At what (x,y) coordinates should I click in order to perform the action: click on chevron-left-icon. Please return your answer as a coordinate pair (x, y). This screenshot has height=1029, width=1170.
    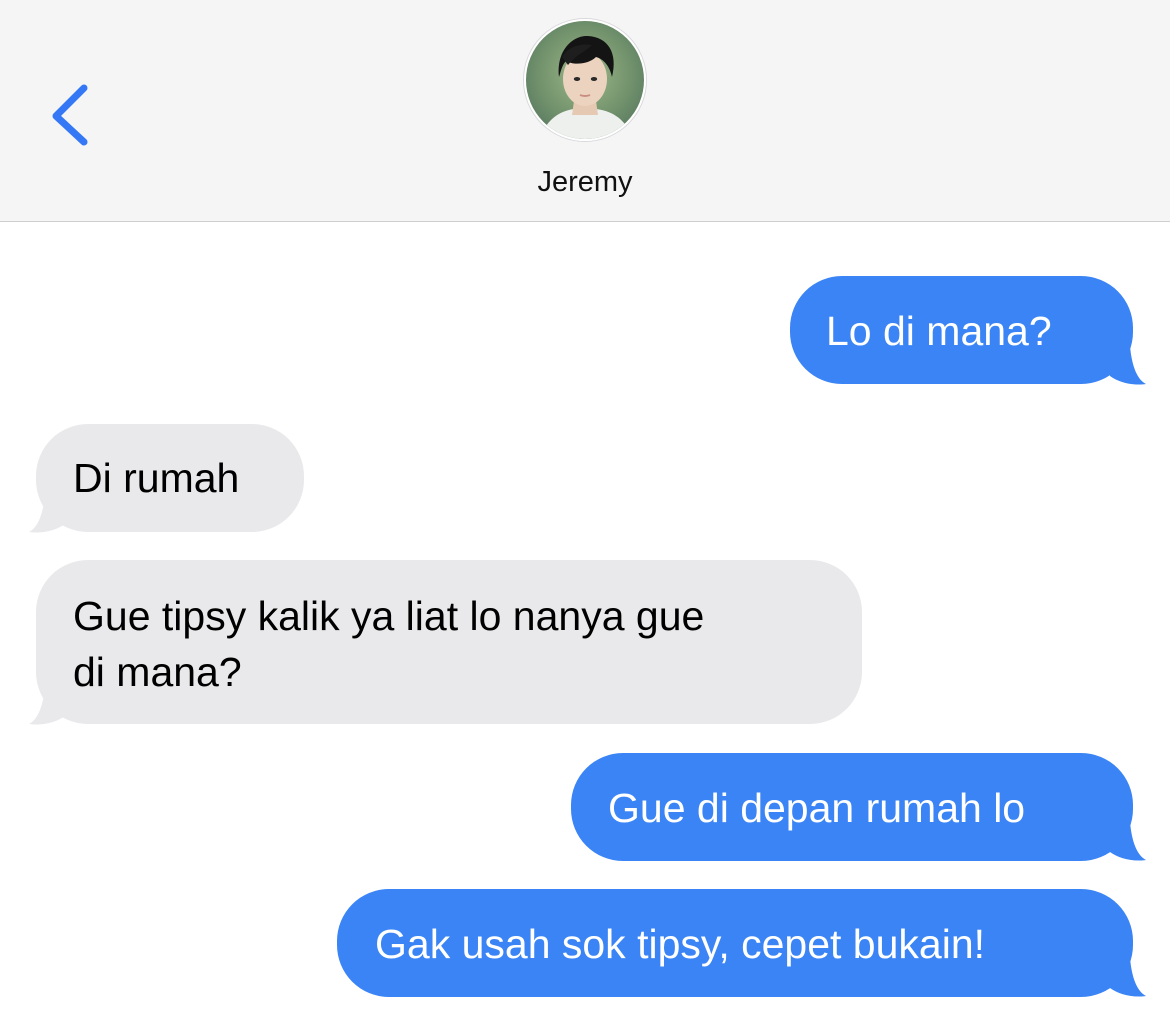
    Looking at the image, I should click on (70, 115).